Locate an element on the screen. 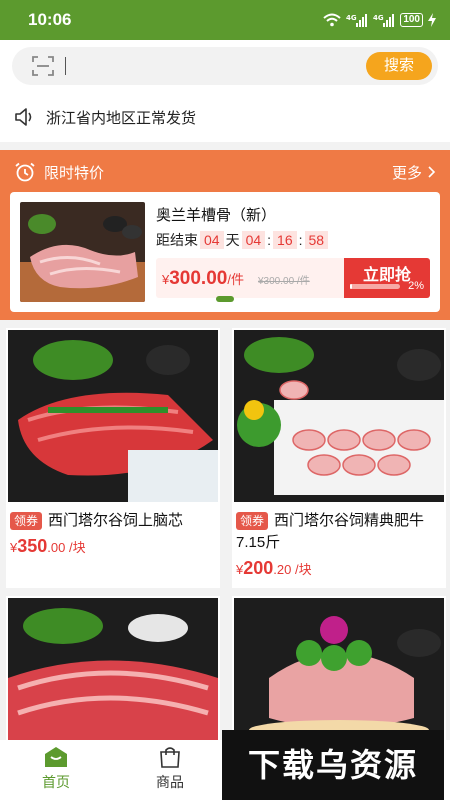  product-image-beef-platter is located at coordinates (113, 669).